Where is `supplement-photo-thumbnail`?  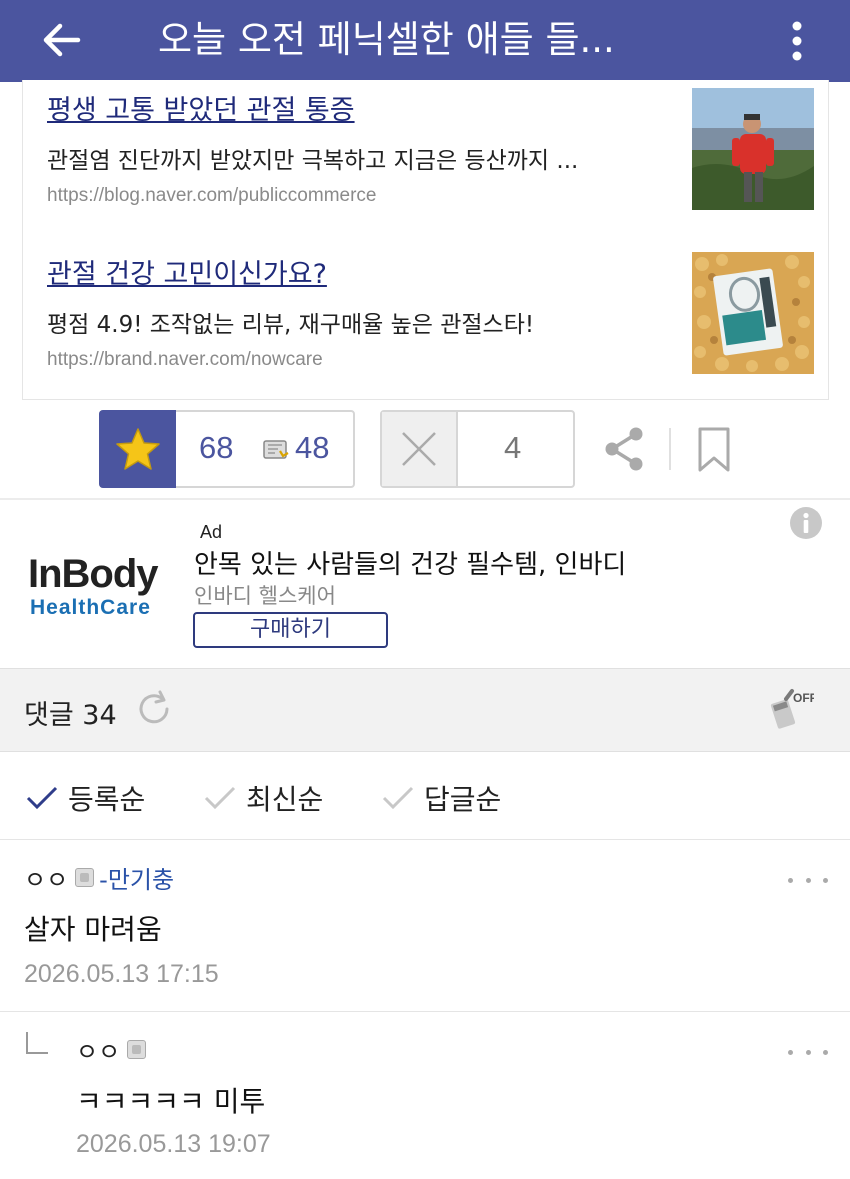 supplement-photo-thumbnail is located at coordinates (753, 313).